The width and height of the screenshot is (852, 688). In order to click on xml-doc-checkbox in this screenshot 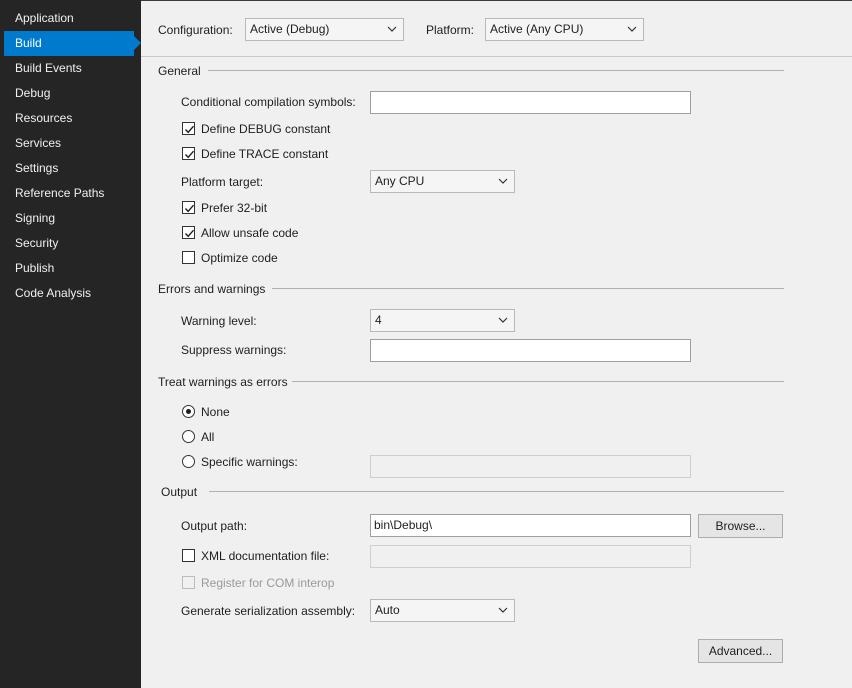, I will do `click(188, 555)`.